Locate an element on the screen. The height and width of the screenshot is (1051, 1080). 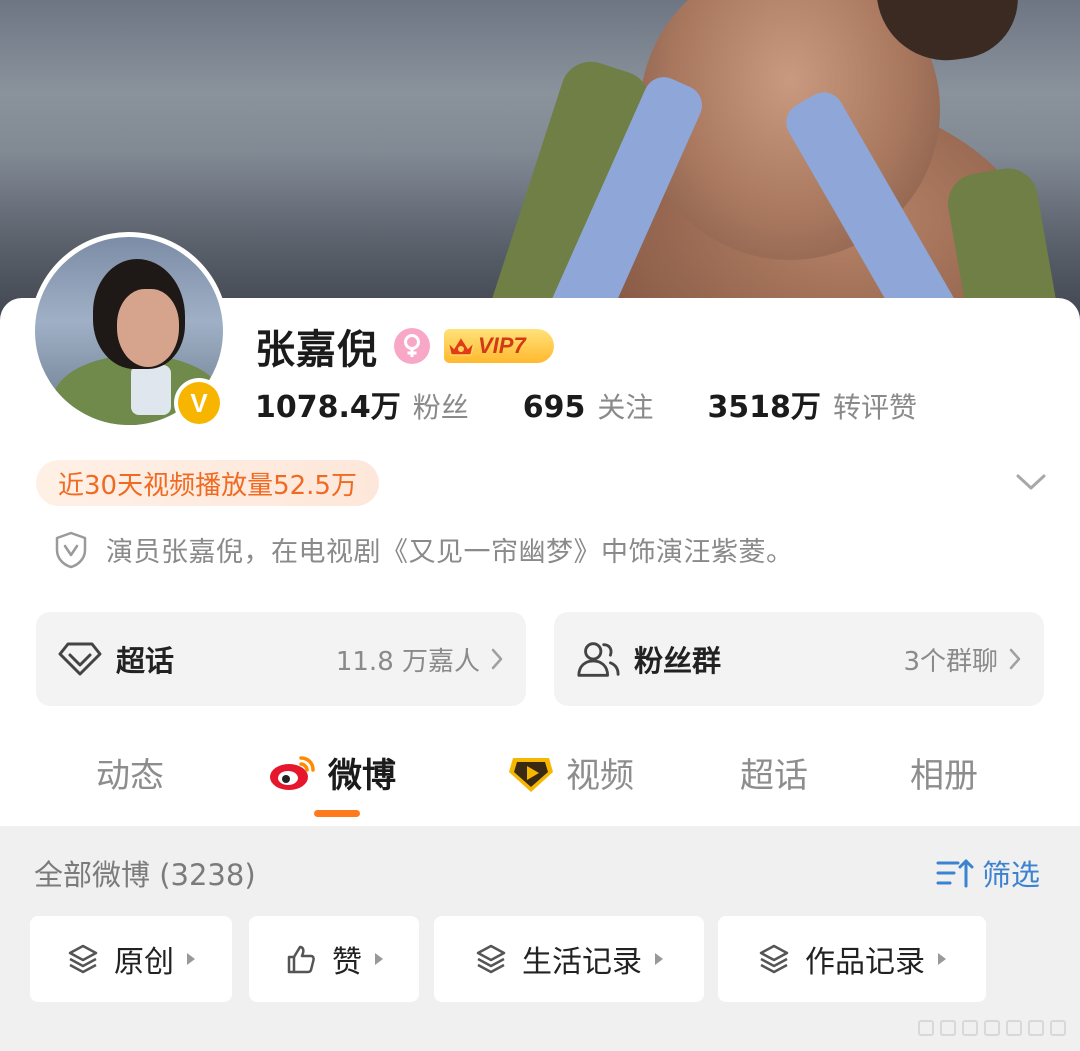
super-topic-card: 超话 11.8 万嘉人 is located at coordinates (281, 659).